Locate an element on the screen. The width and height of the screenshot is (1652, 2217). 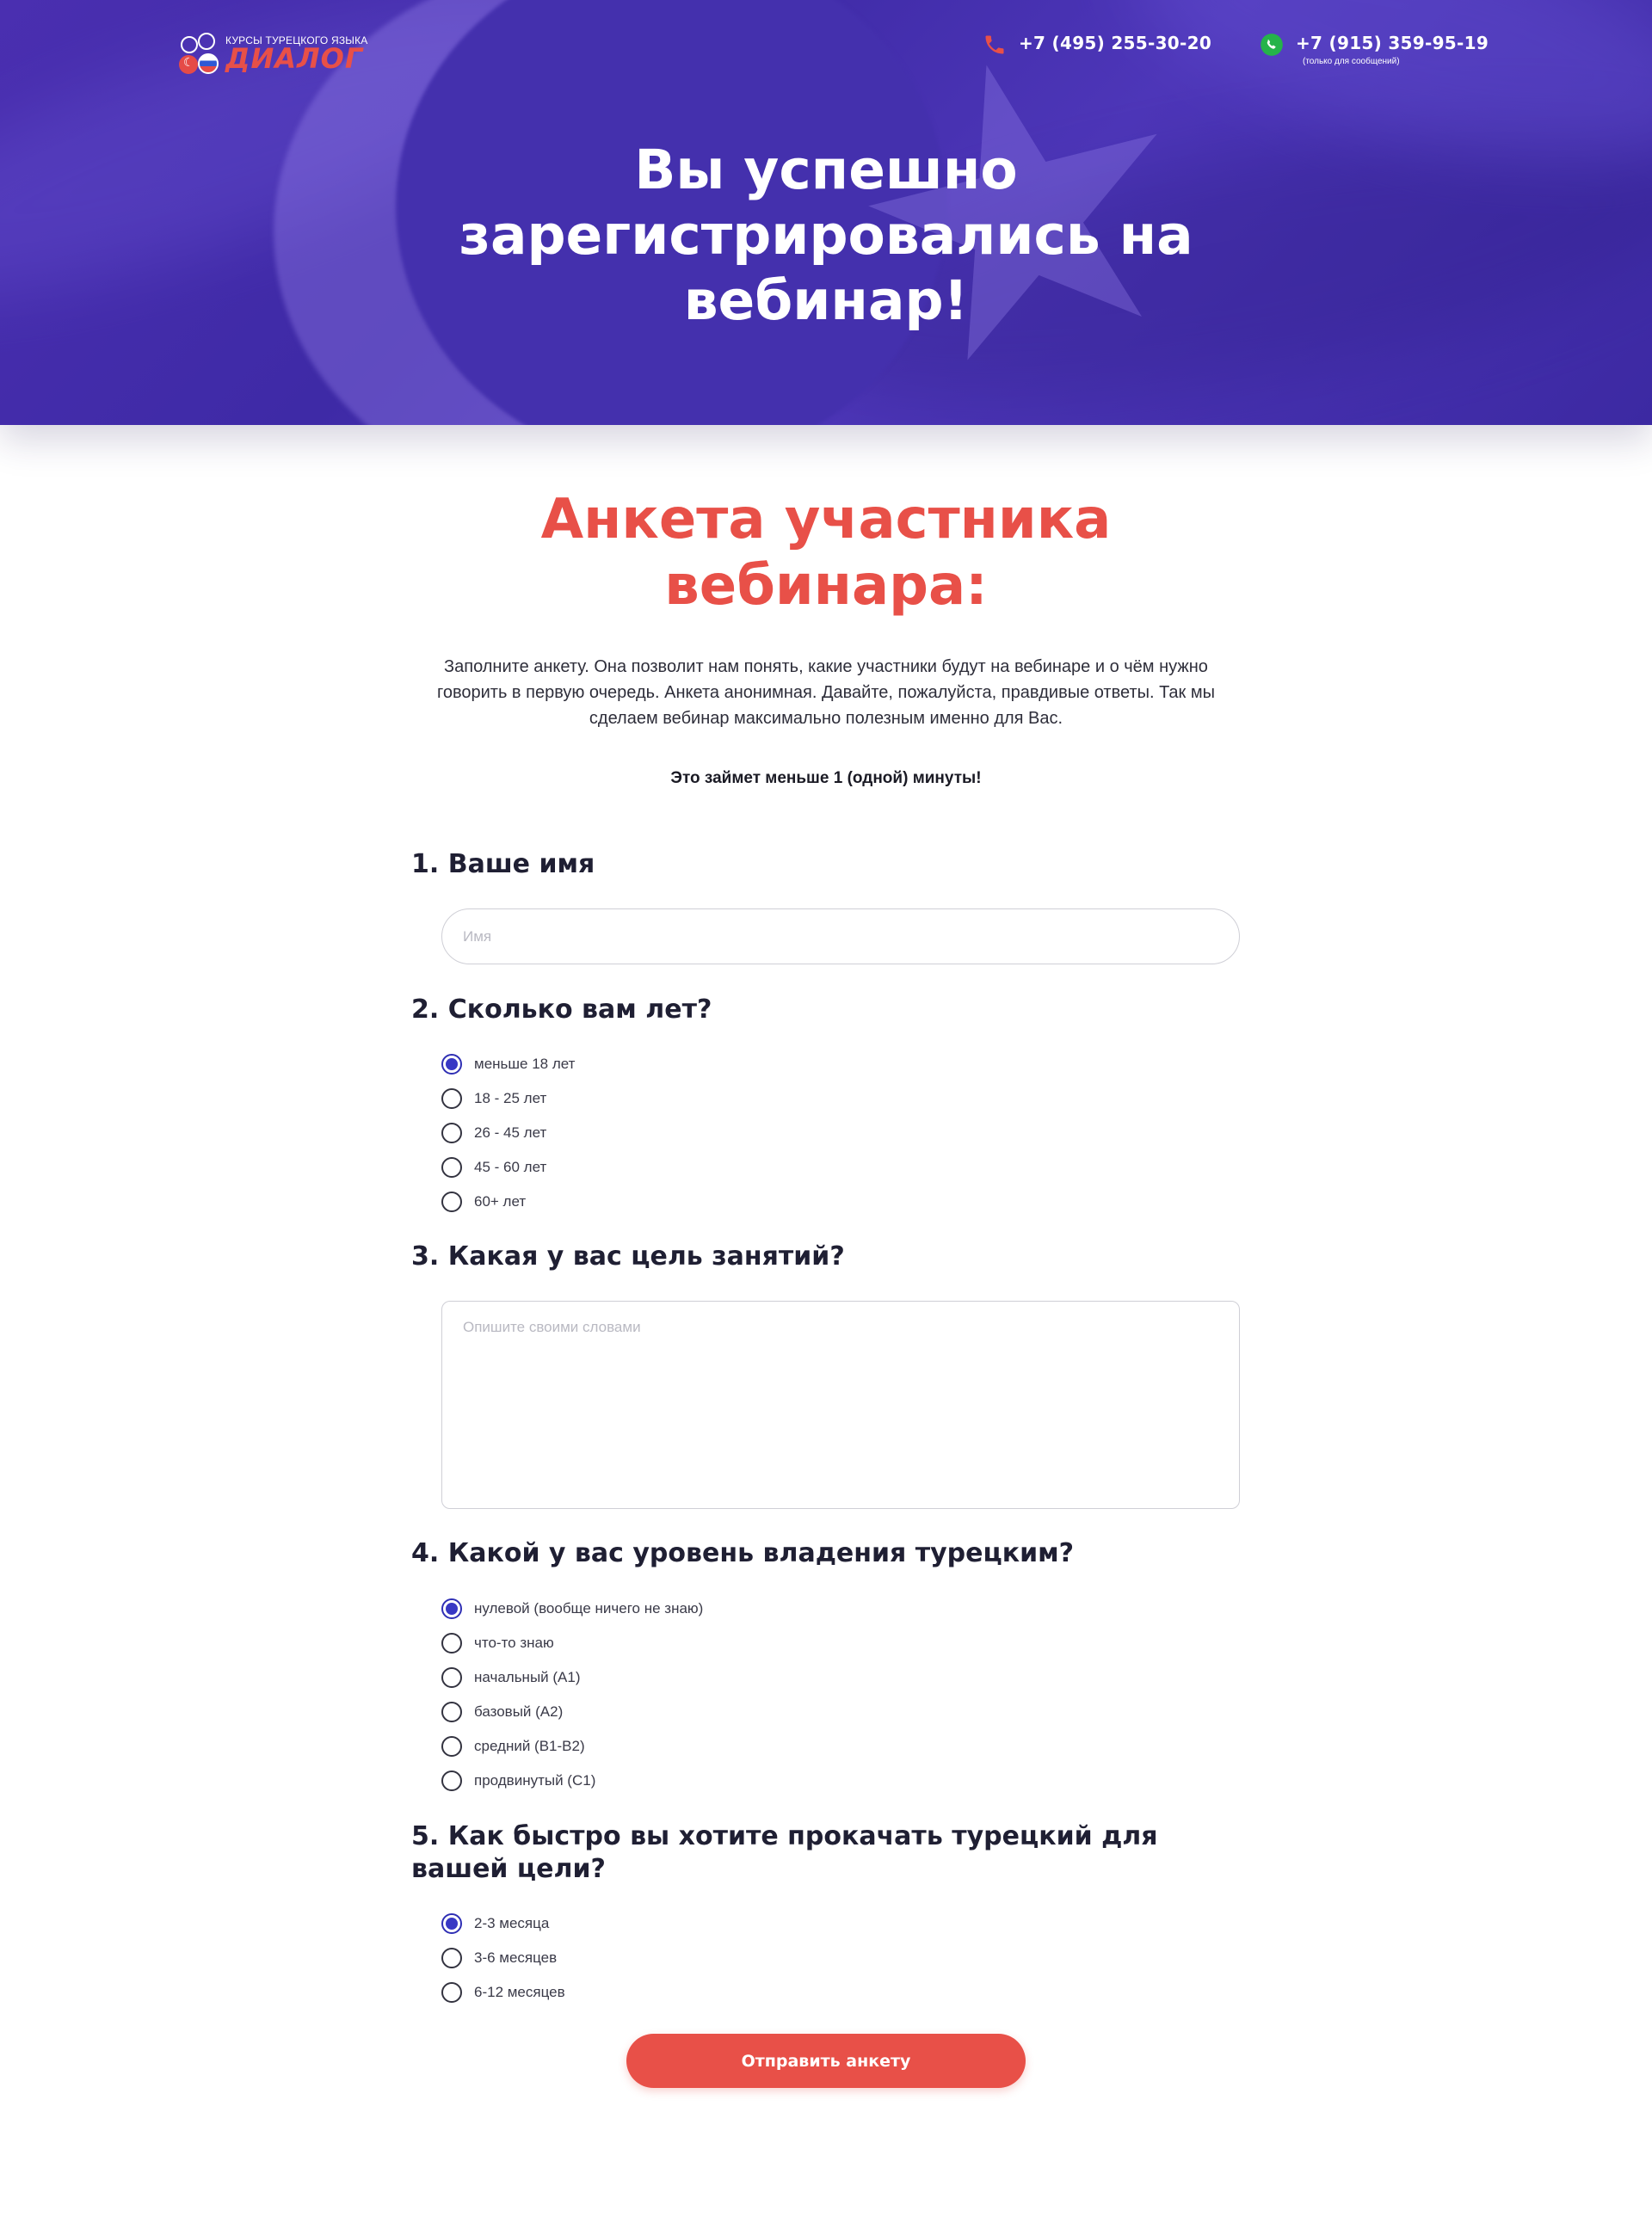
radio-label: 60+ лет is located at coordinates (500, 1201).